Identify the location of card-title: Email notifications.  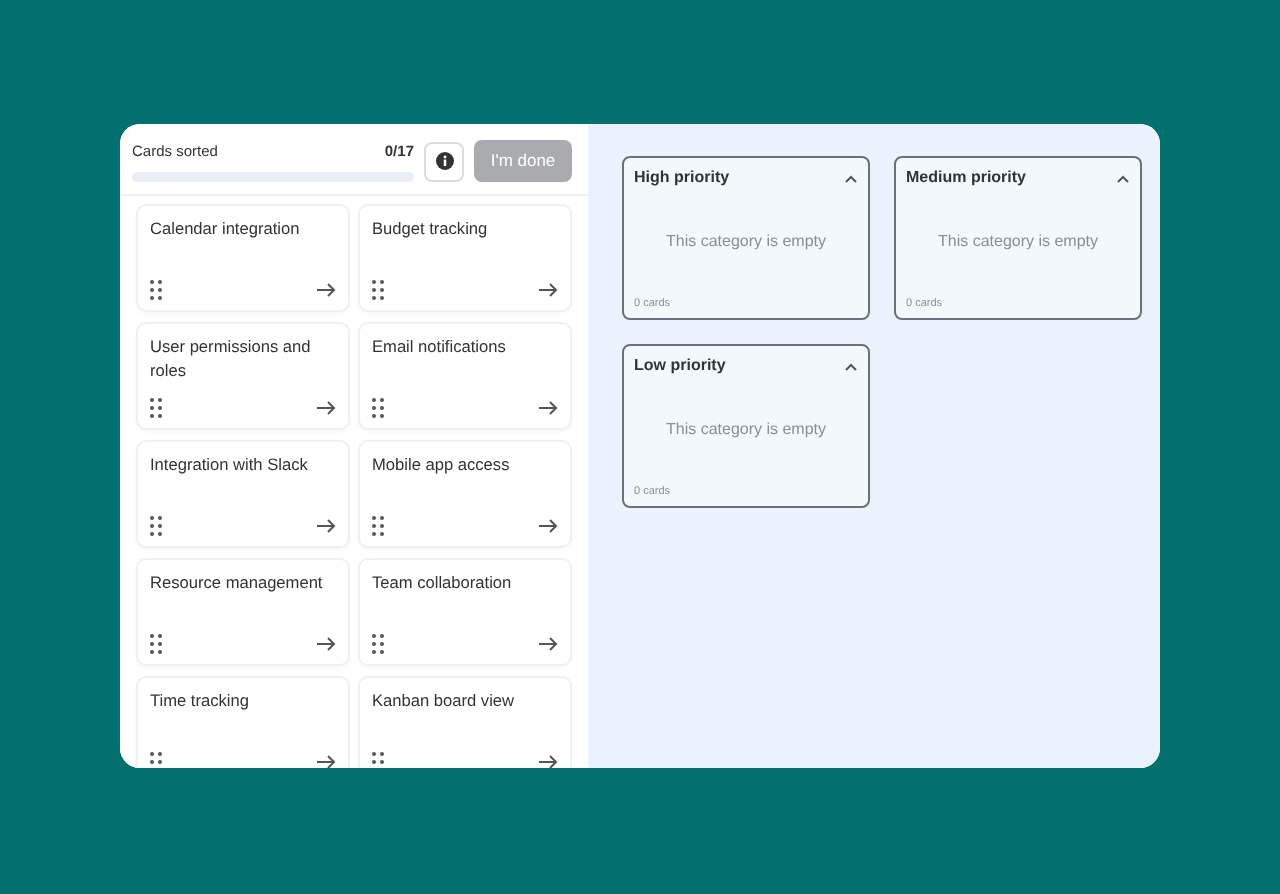
(440, 348).